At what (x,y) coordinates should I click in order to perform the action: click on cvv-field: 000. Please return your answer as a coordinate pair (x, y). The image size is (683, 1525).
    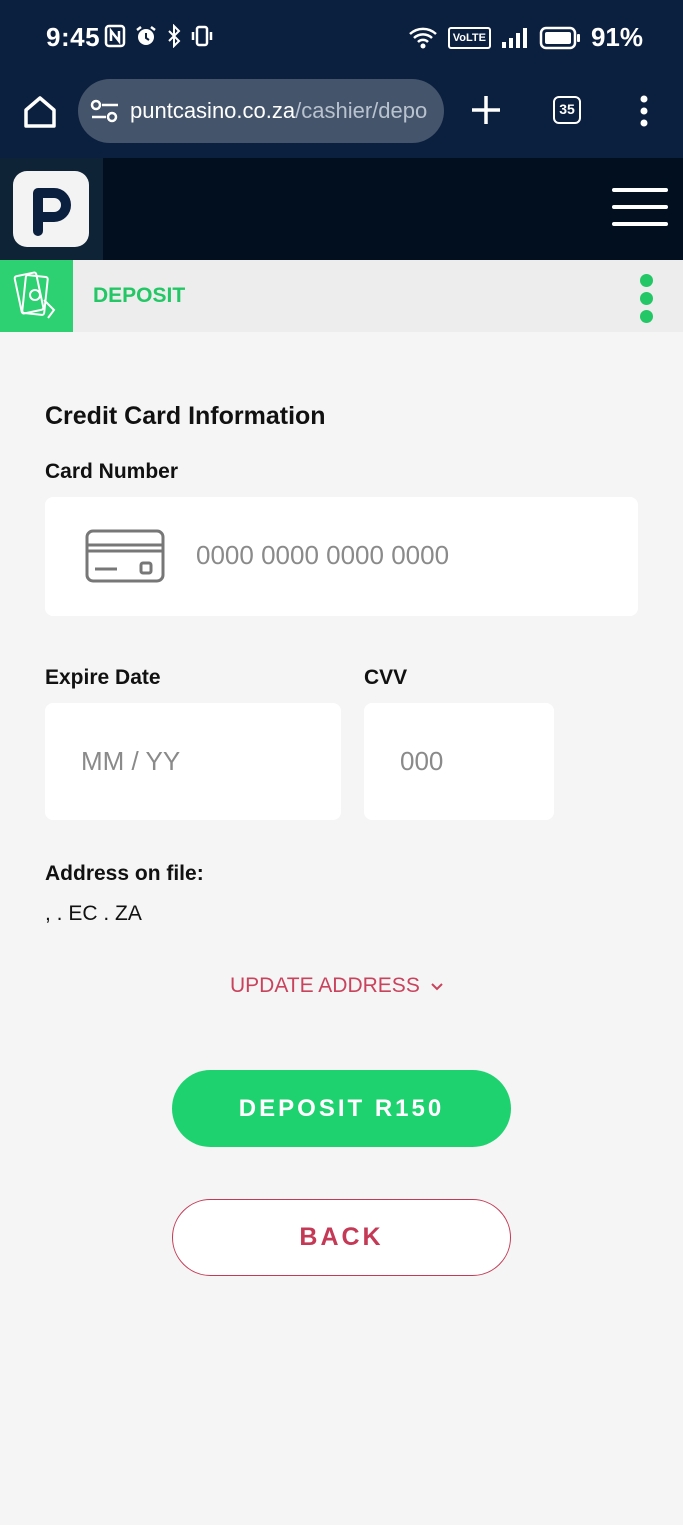
    Looking at the image, I should click on (459, 761).